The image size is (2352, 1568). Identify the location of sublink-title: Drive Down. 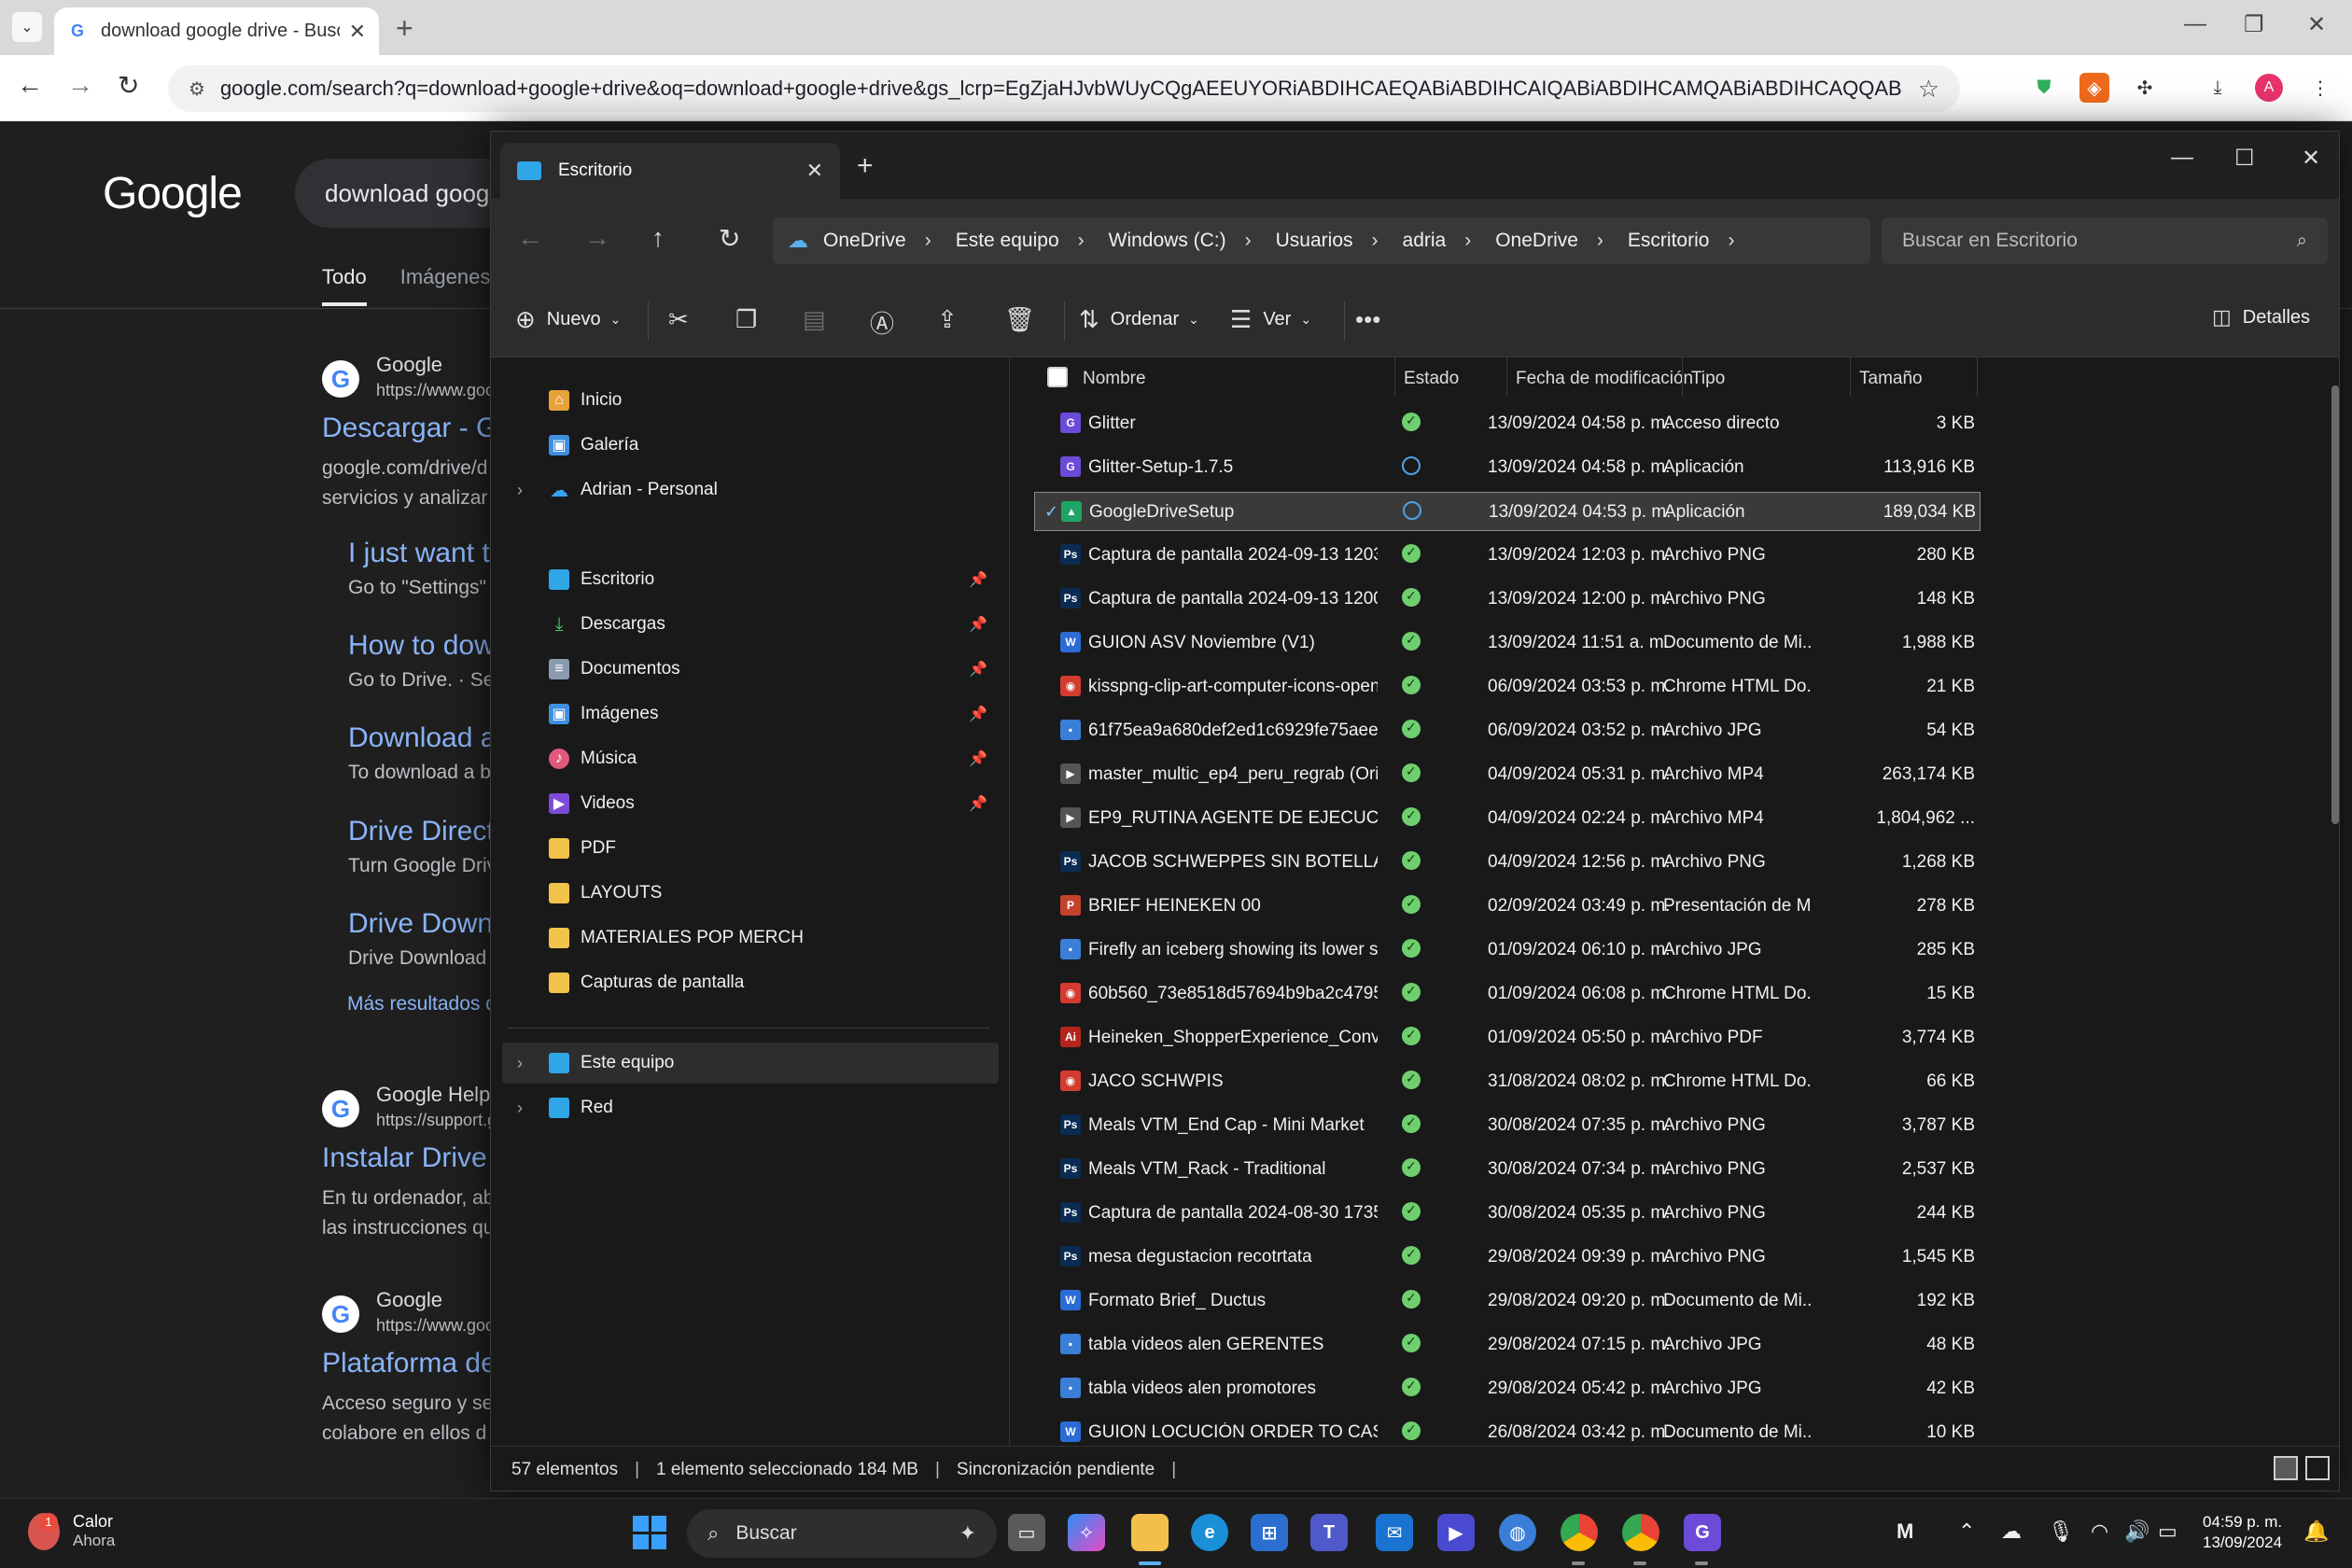
(420, 924).